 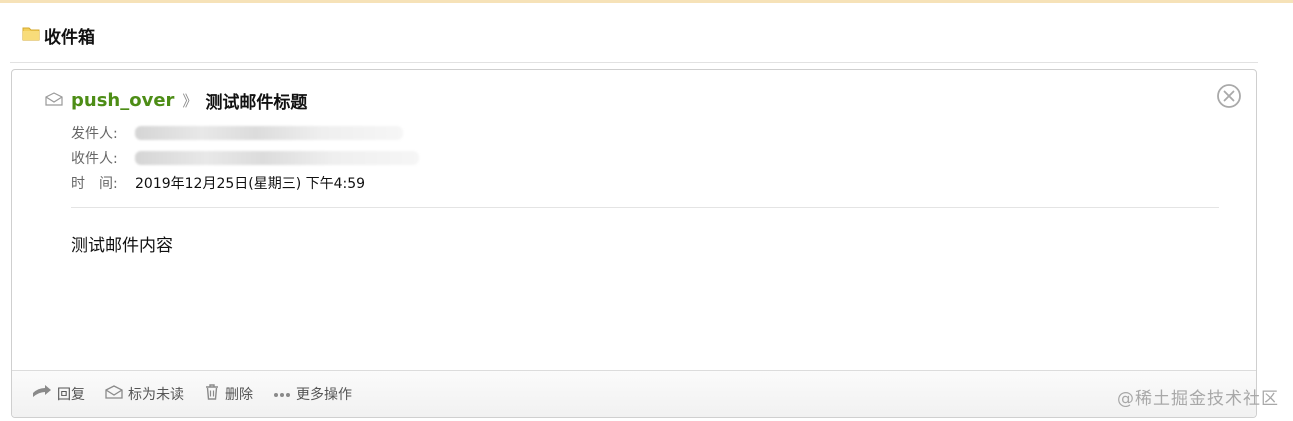 What do you see at coordinates (94, 183) in the screenshot?
I see `time-label: 时 间:` at bounding box center [94, 183].